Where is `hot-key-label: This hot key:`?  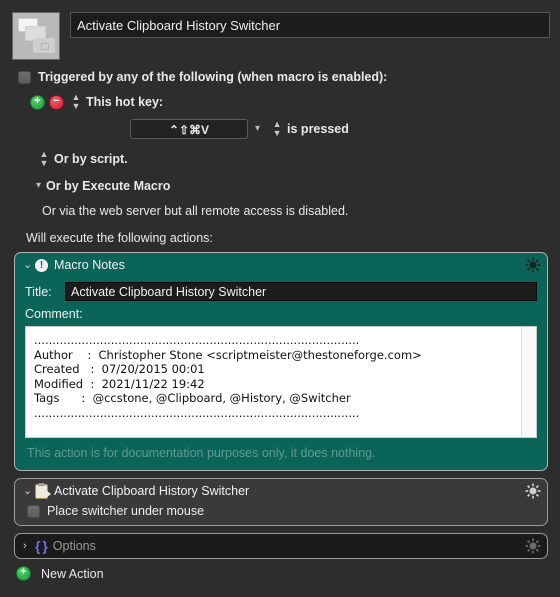 hot-key-label: This hot key: is located at coordinates (125, 102).